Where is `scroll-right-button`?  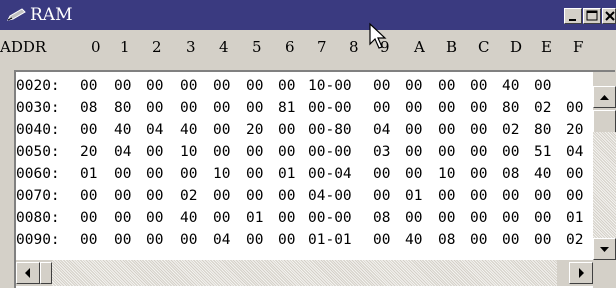
scroll-right-button is located at coordinates (581, 273).